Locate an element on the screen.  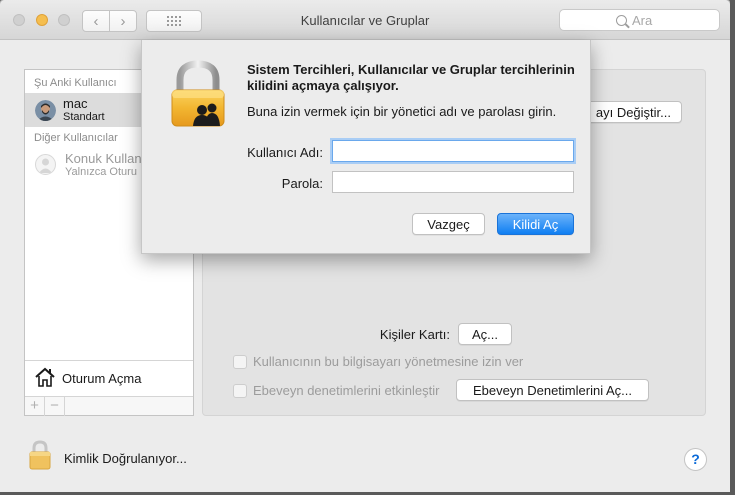
current-user-name: mac is located at coordinates (75, 103).